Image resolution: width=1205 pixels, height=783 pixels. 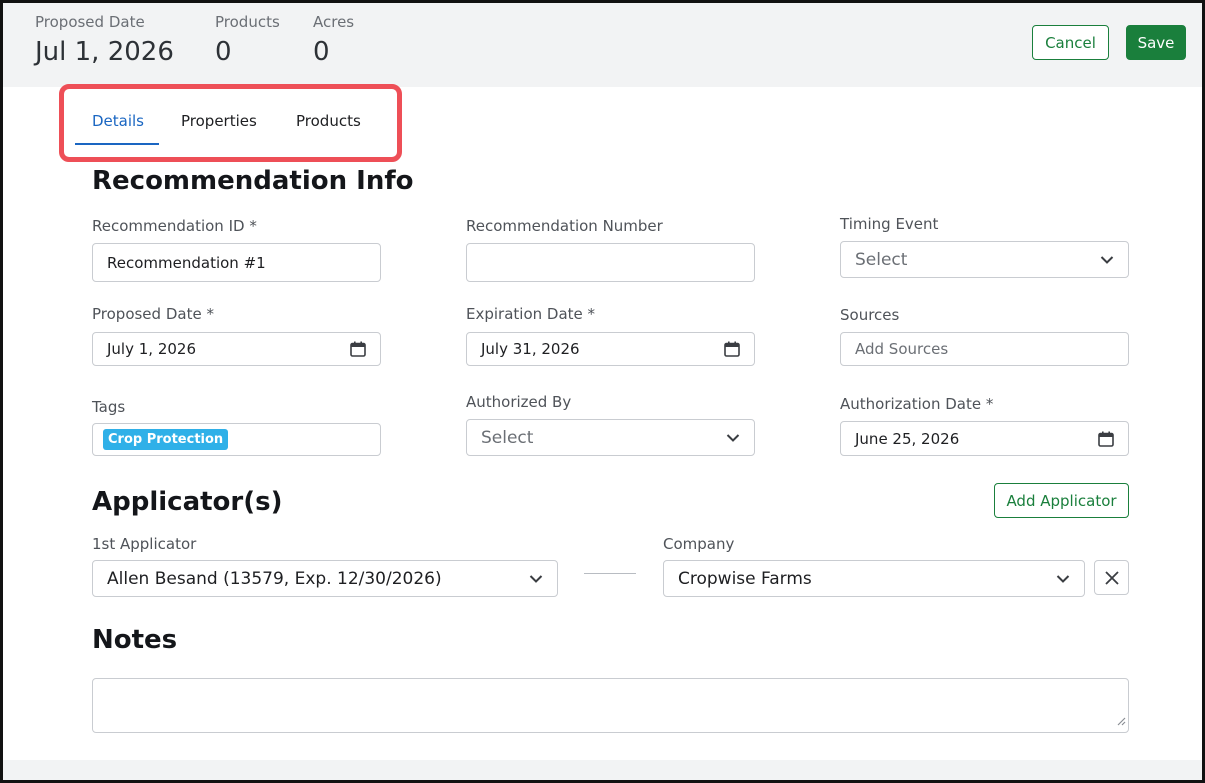 I want to click on authorized-by-label: Authorized By, so click(x=519, y=402).